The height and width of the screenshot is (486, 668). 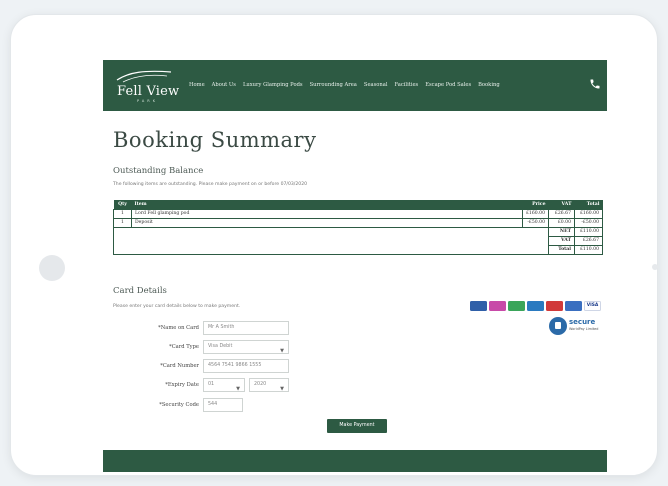 What do you see at coordinates (588, 222) in the screenshot?
I see `row-total: -£50.00` at bounding box center [588, 222].